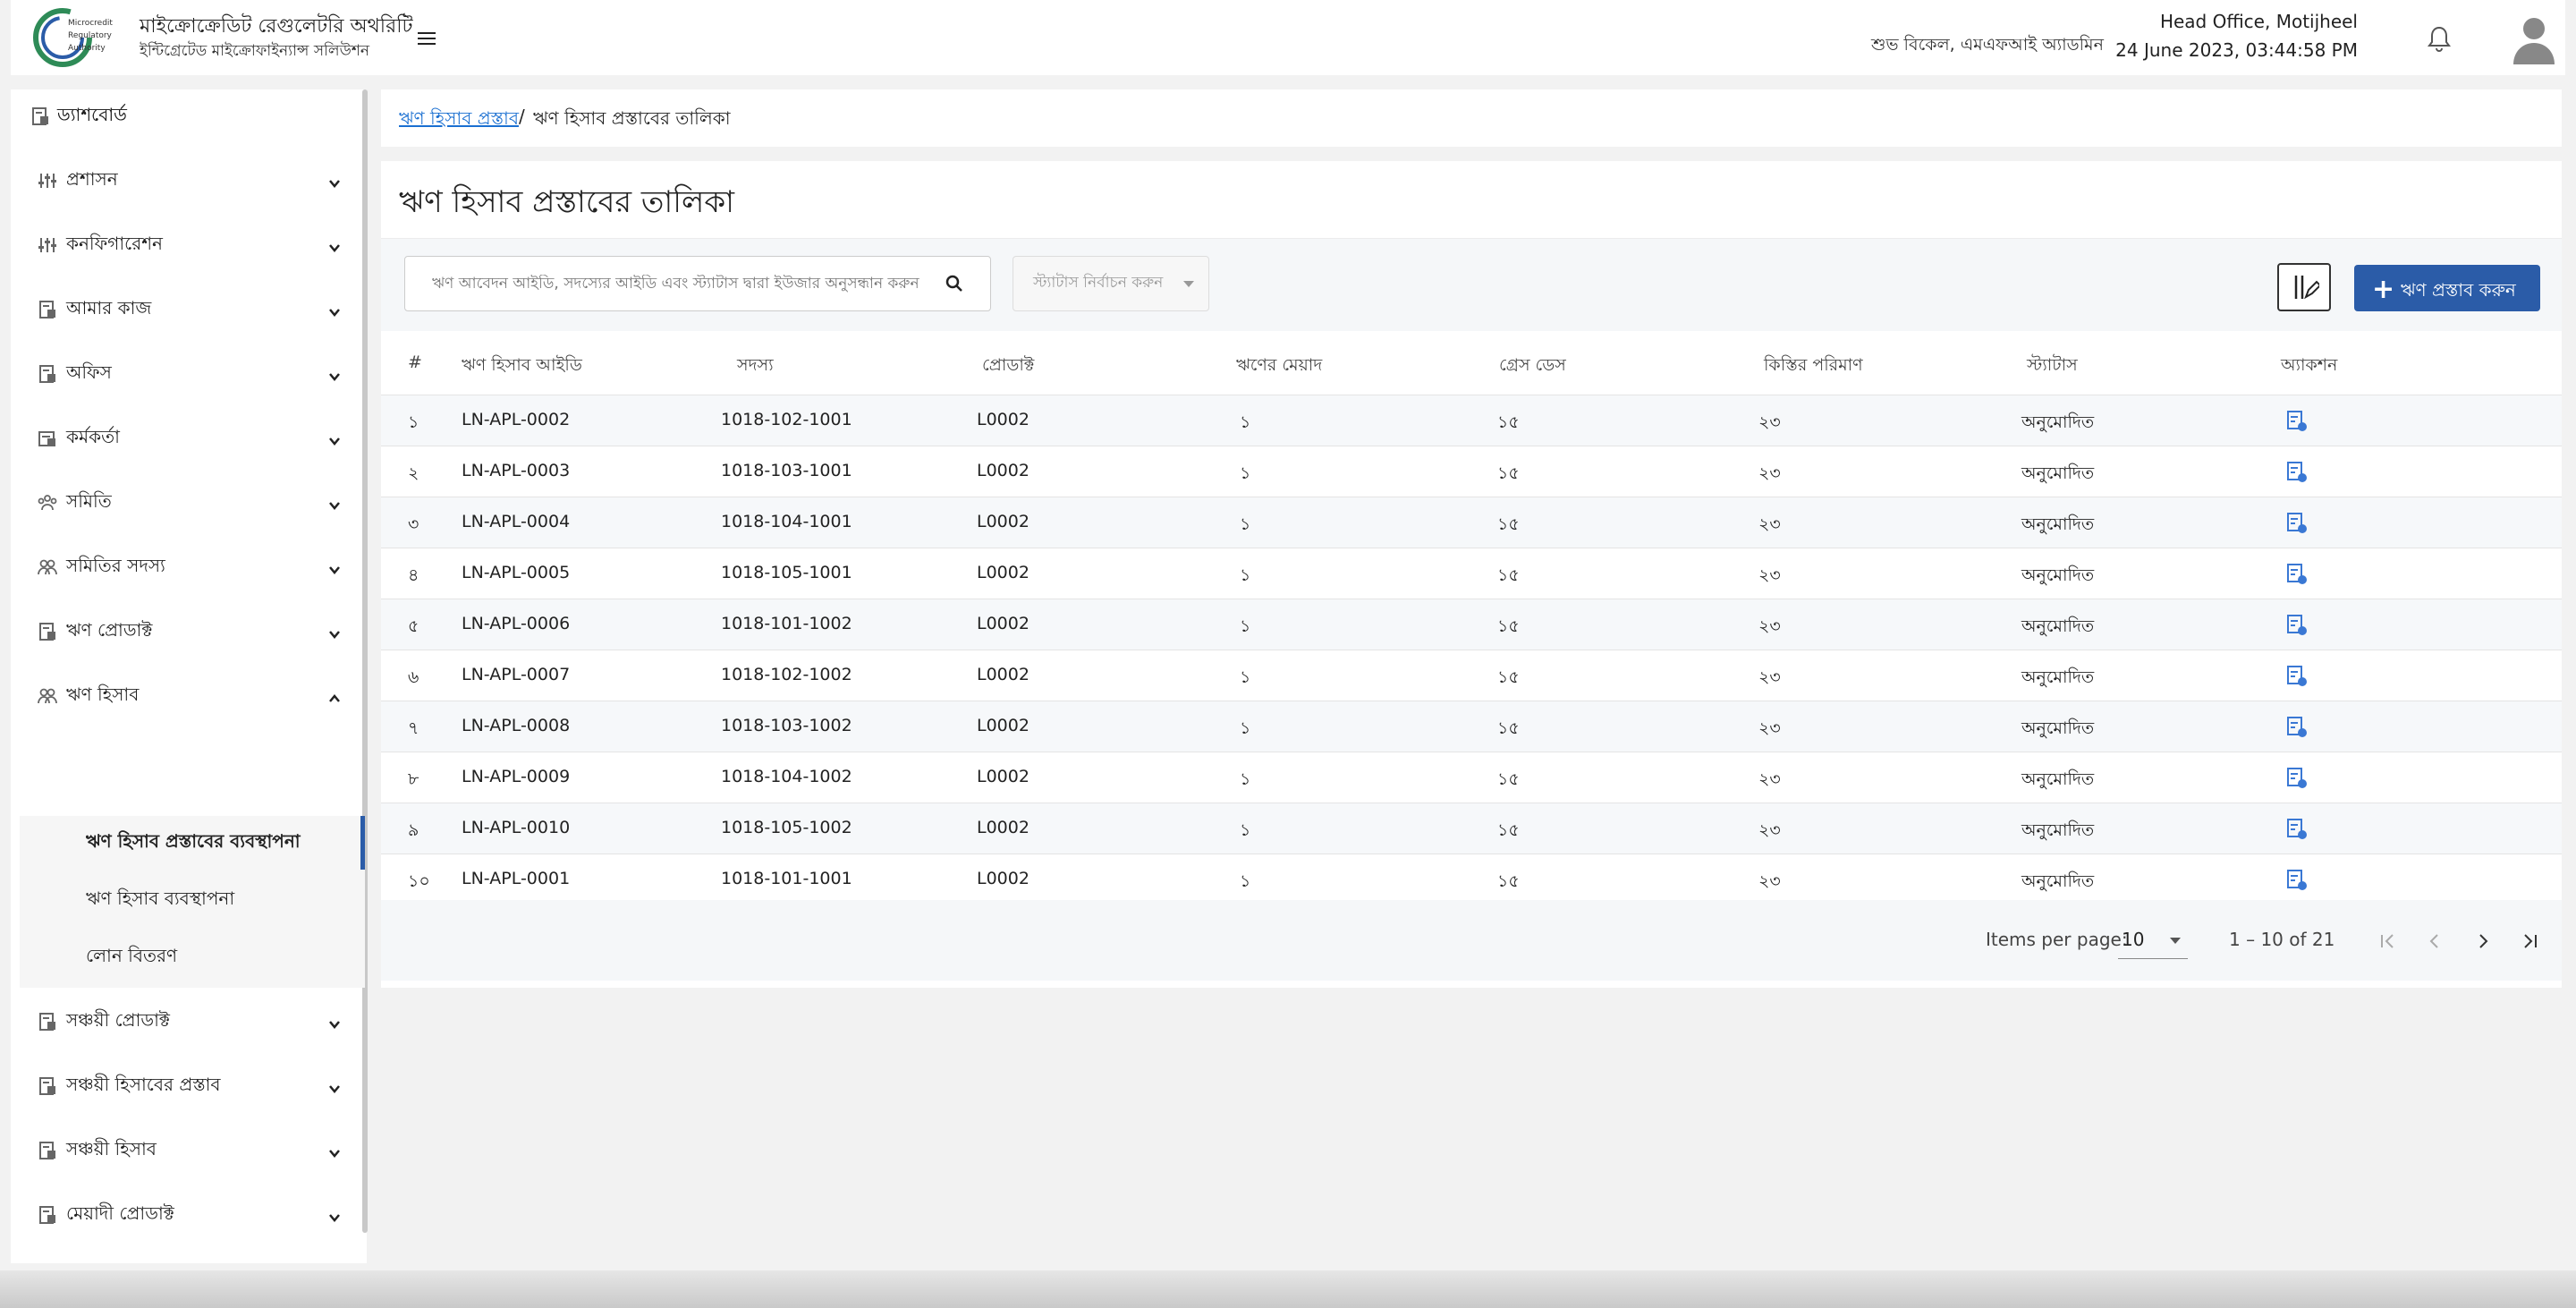 Image resolution: width=2576 pixels, height=1308 pixels. Describe the element at coordinates (90, 23) in the screenshot. I see `svg-text: Microcredit` at that location.